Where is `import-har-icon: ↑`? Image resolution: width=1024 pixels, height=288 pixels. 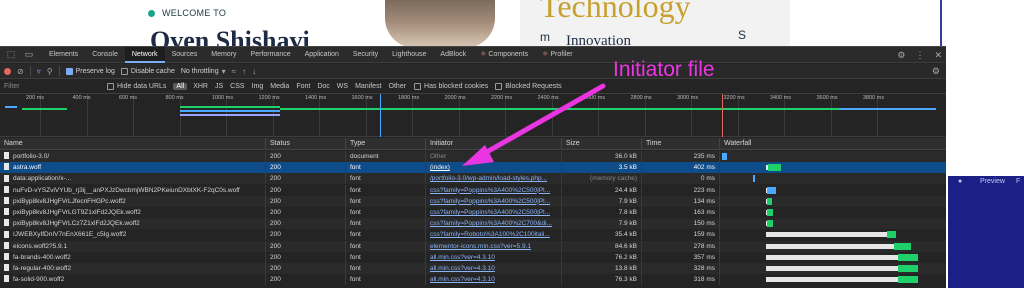
import-har-icon: ↑ is located at coordinates (244, 71).